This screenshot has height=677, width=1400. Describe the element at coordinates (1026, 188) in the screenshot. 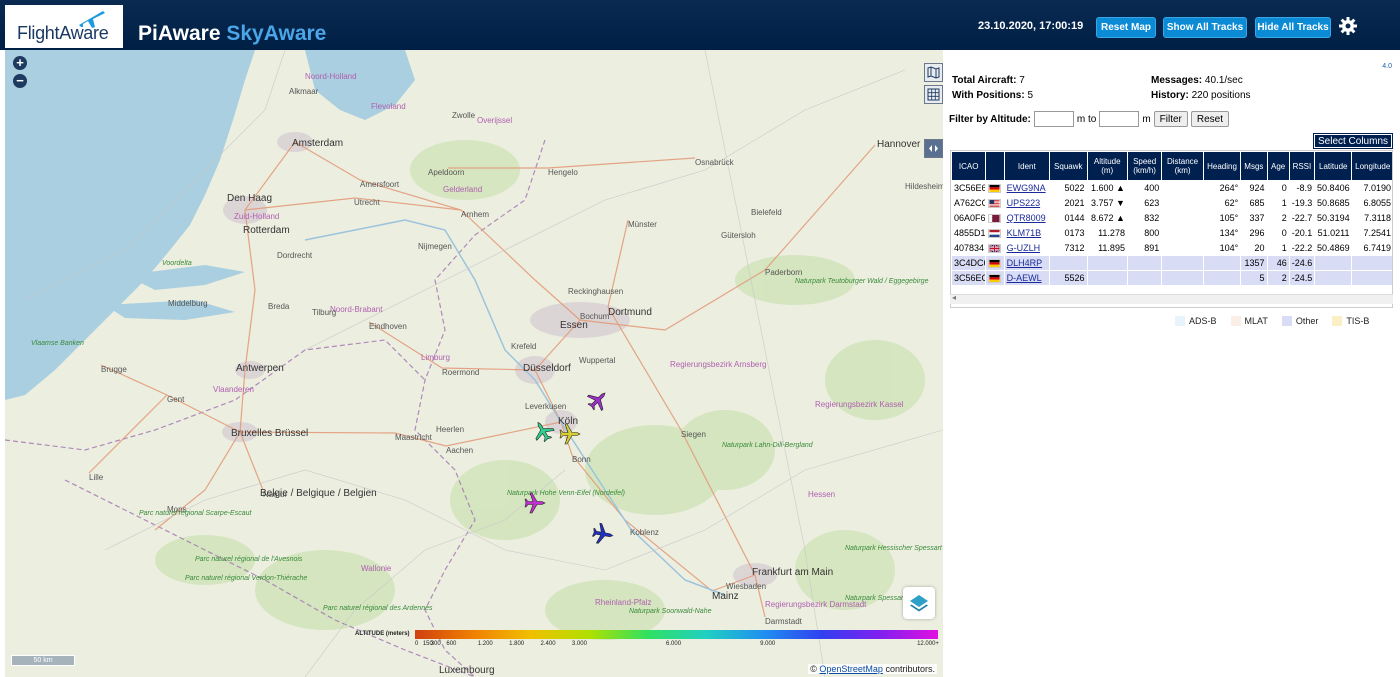

I see `ident-link: EWG9NA` at that location.